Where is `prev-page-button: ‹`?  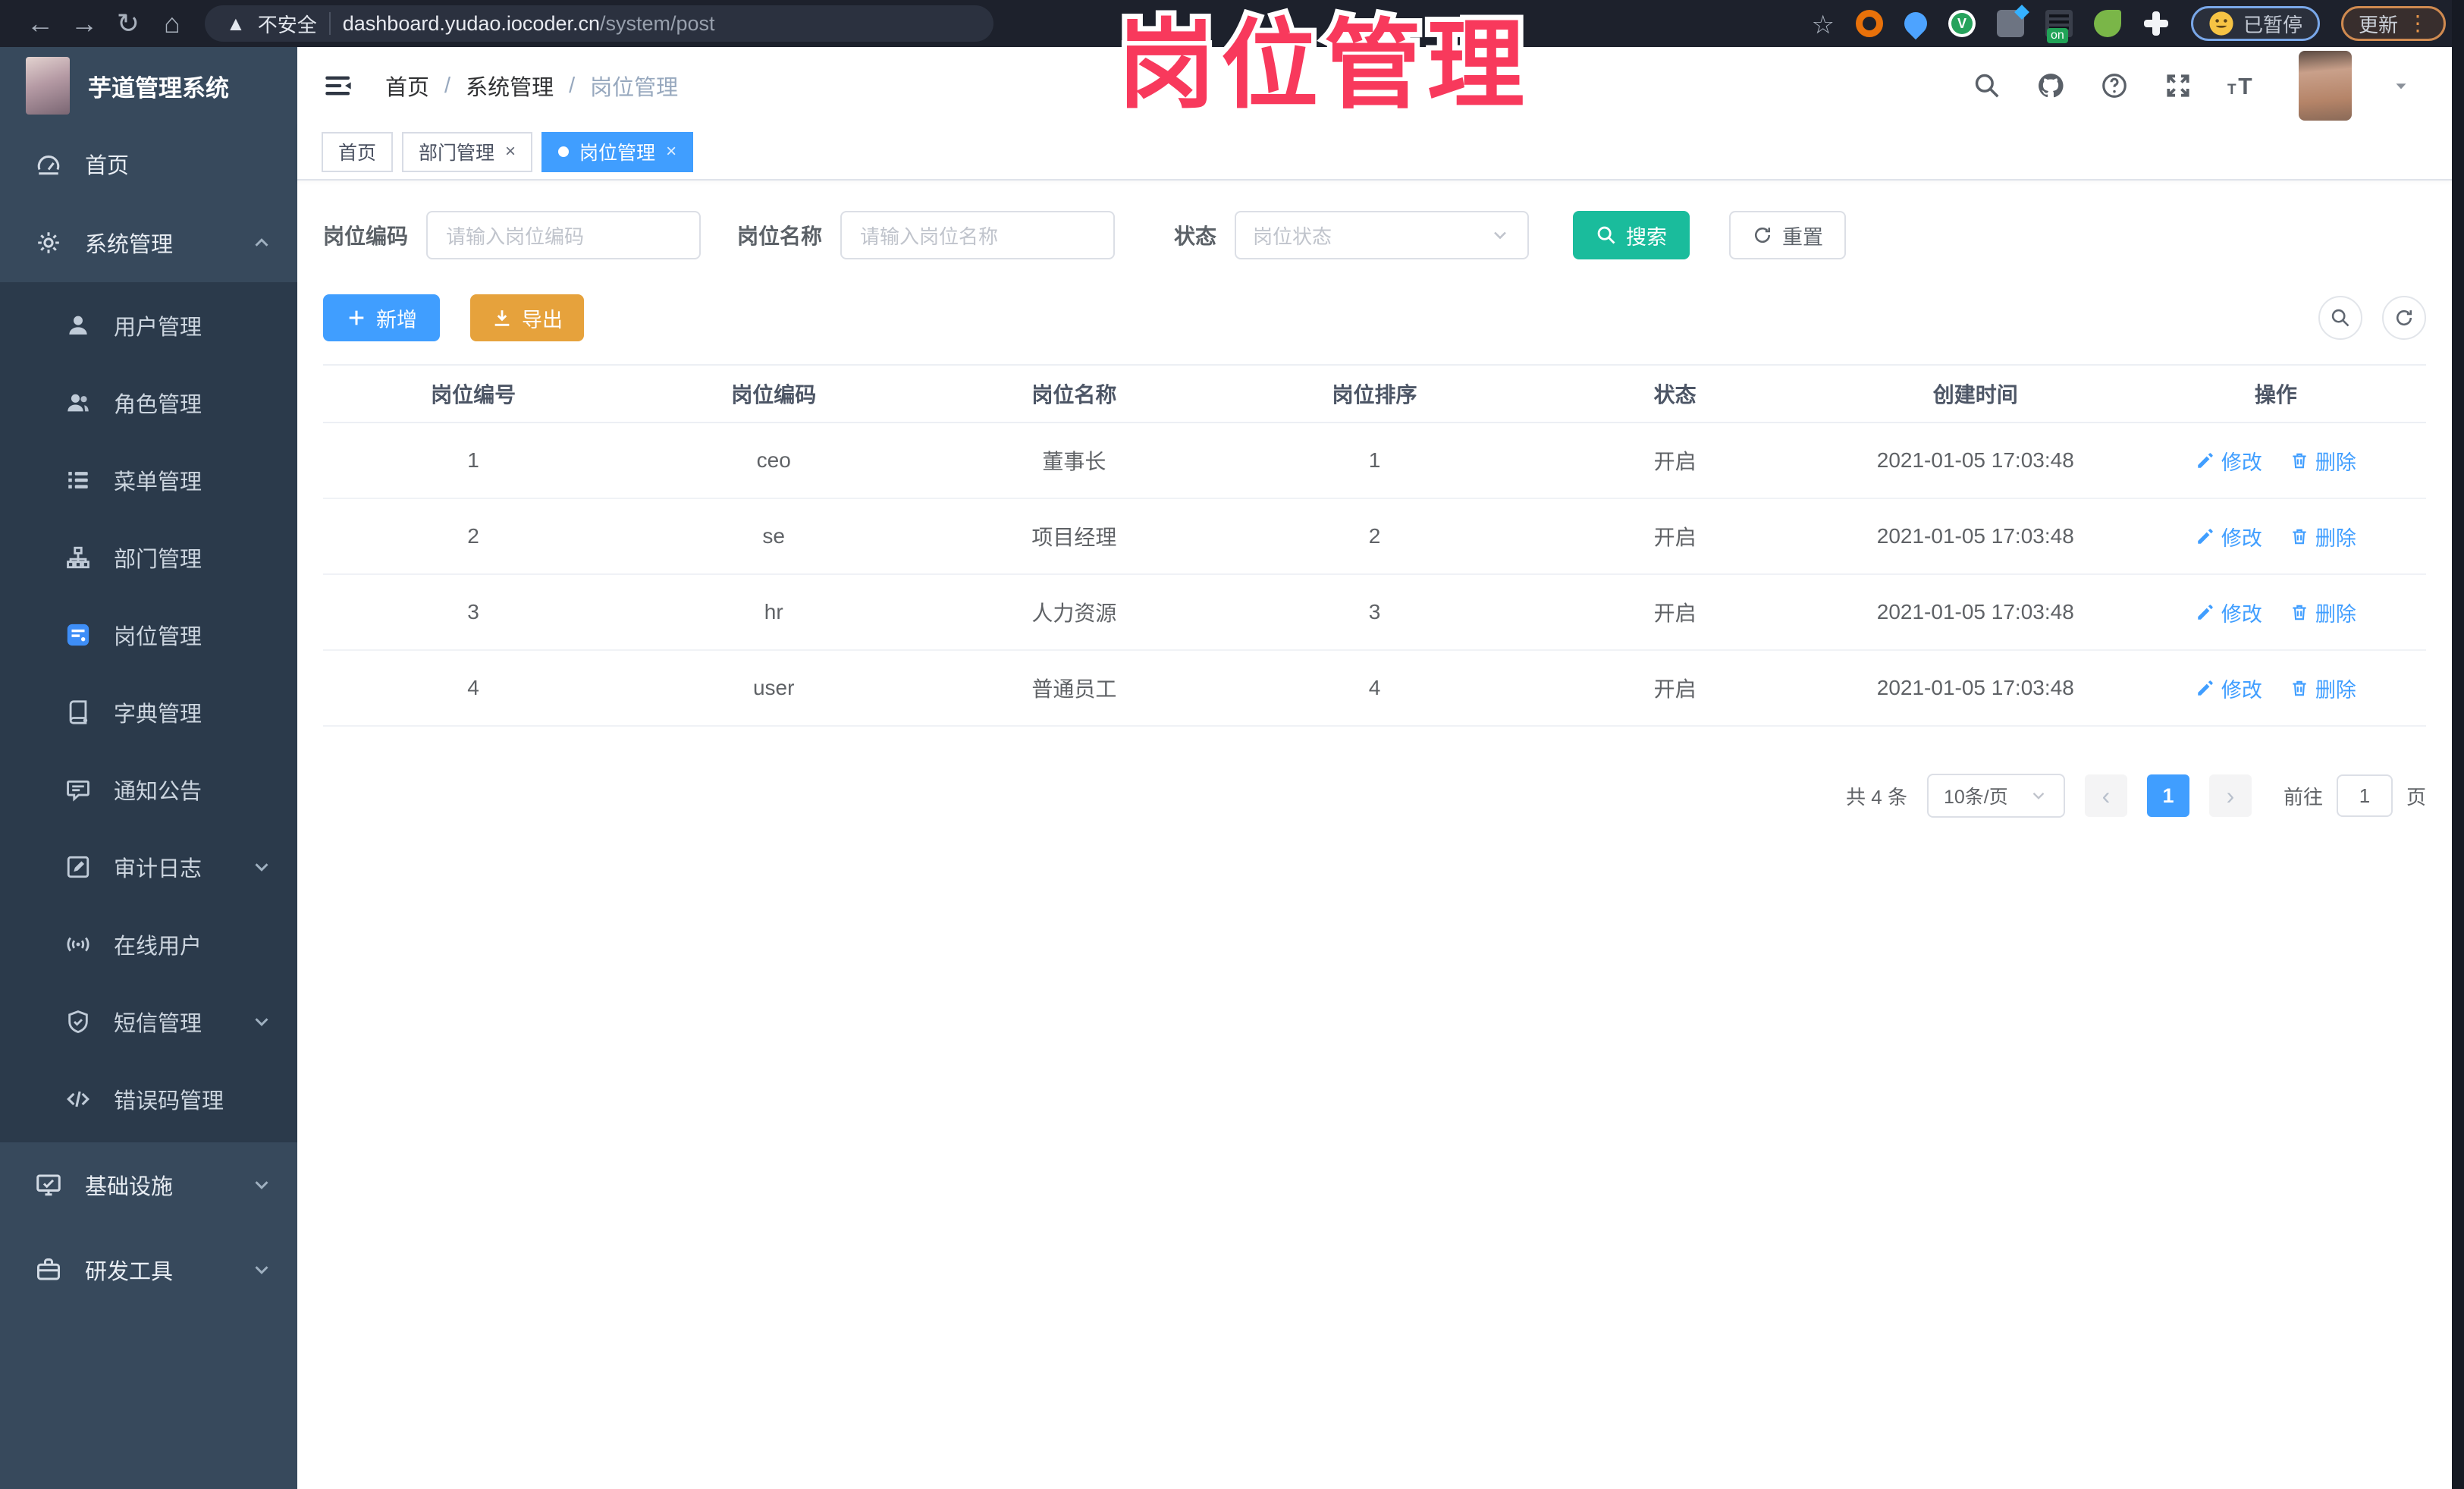
prev-page-button: ‹ is located at coordinates (2105, 796).